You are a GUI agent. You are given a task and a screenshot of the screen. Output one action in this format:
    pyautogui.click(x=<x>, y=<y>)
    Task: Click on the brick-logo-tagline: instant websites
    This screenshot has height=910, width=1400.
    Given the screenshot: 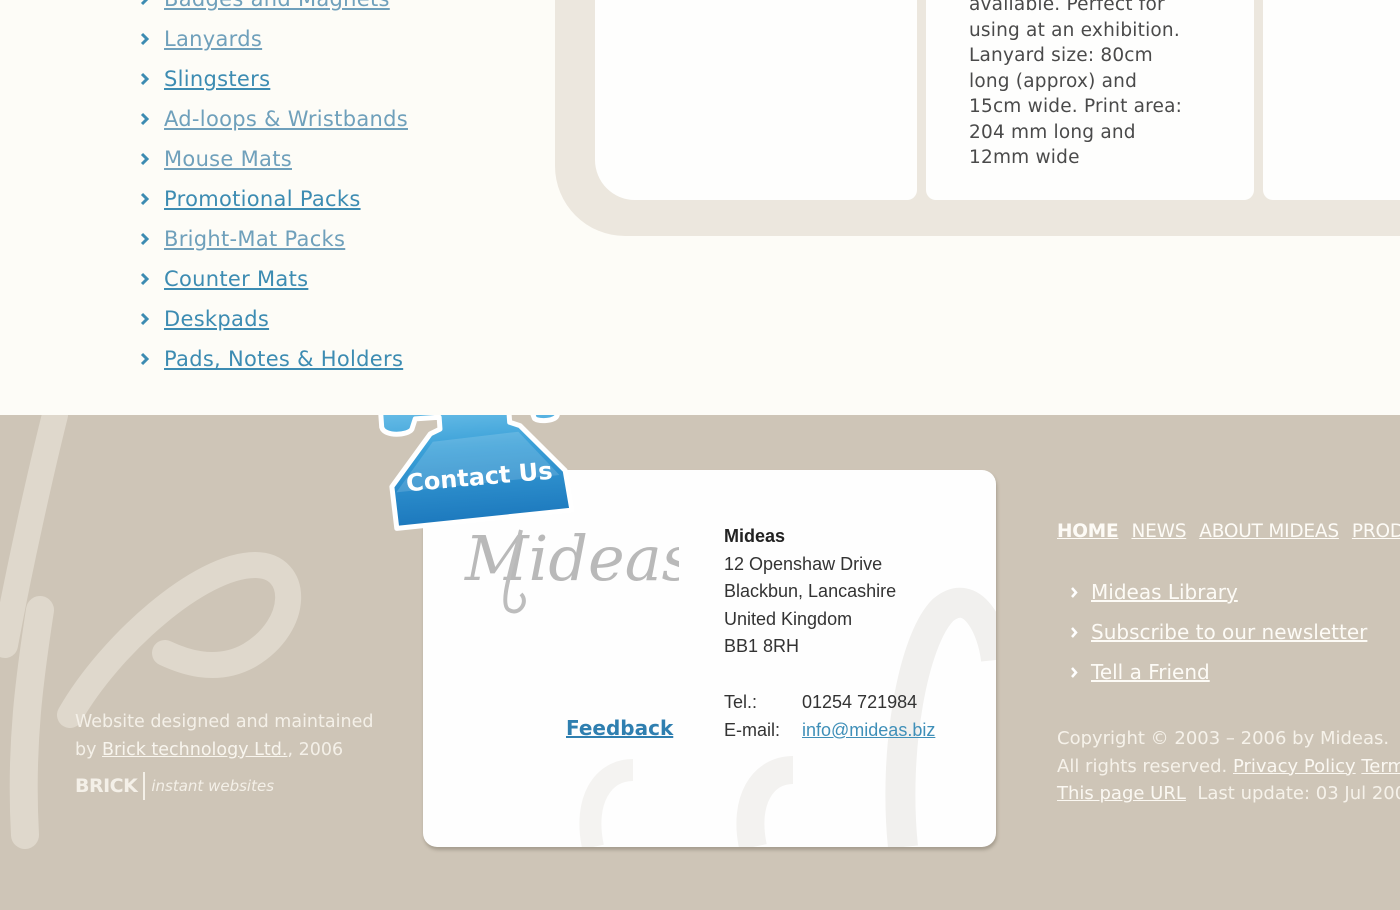 What is the action you would take?
    pyautogui.click(x=213, y=786)
    